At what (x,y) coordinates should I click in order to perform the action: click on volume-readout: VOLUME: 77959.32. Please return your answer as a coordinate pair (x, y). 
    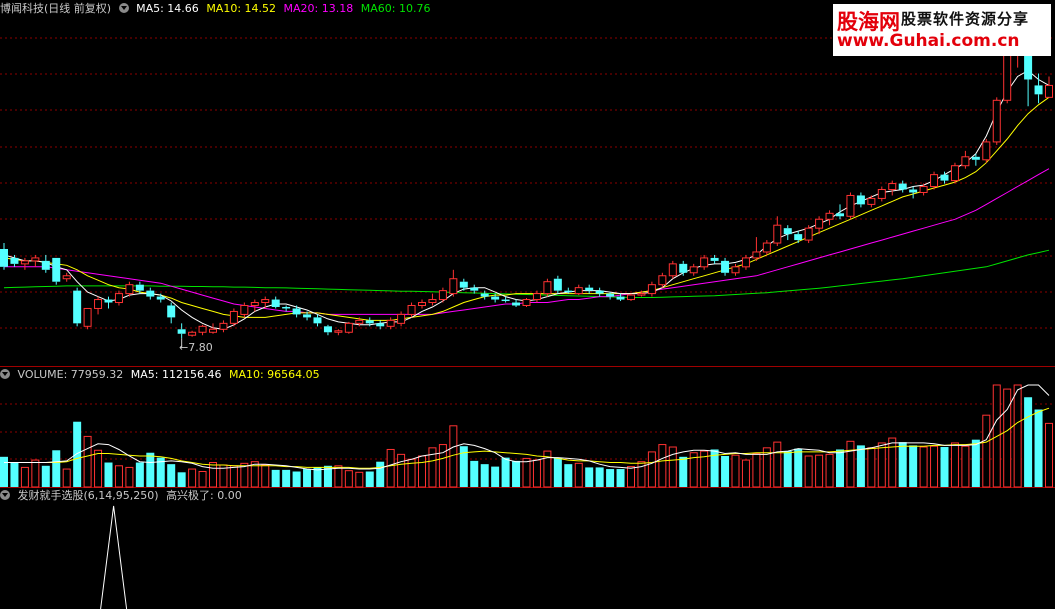
    Looking at the image, I should click on (70, 374).